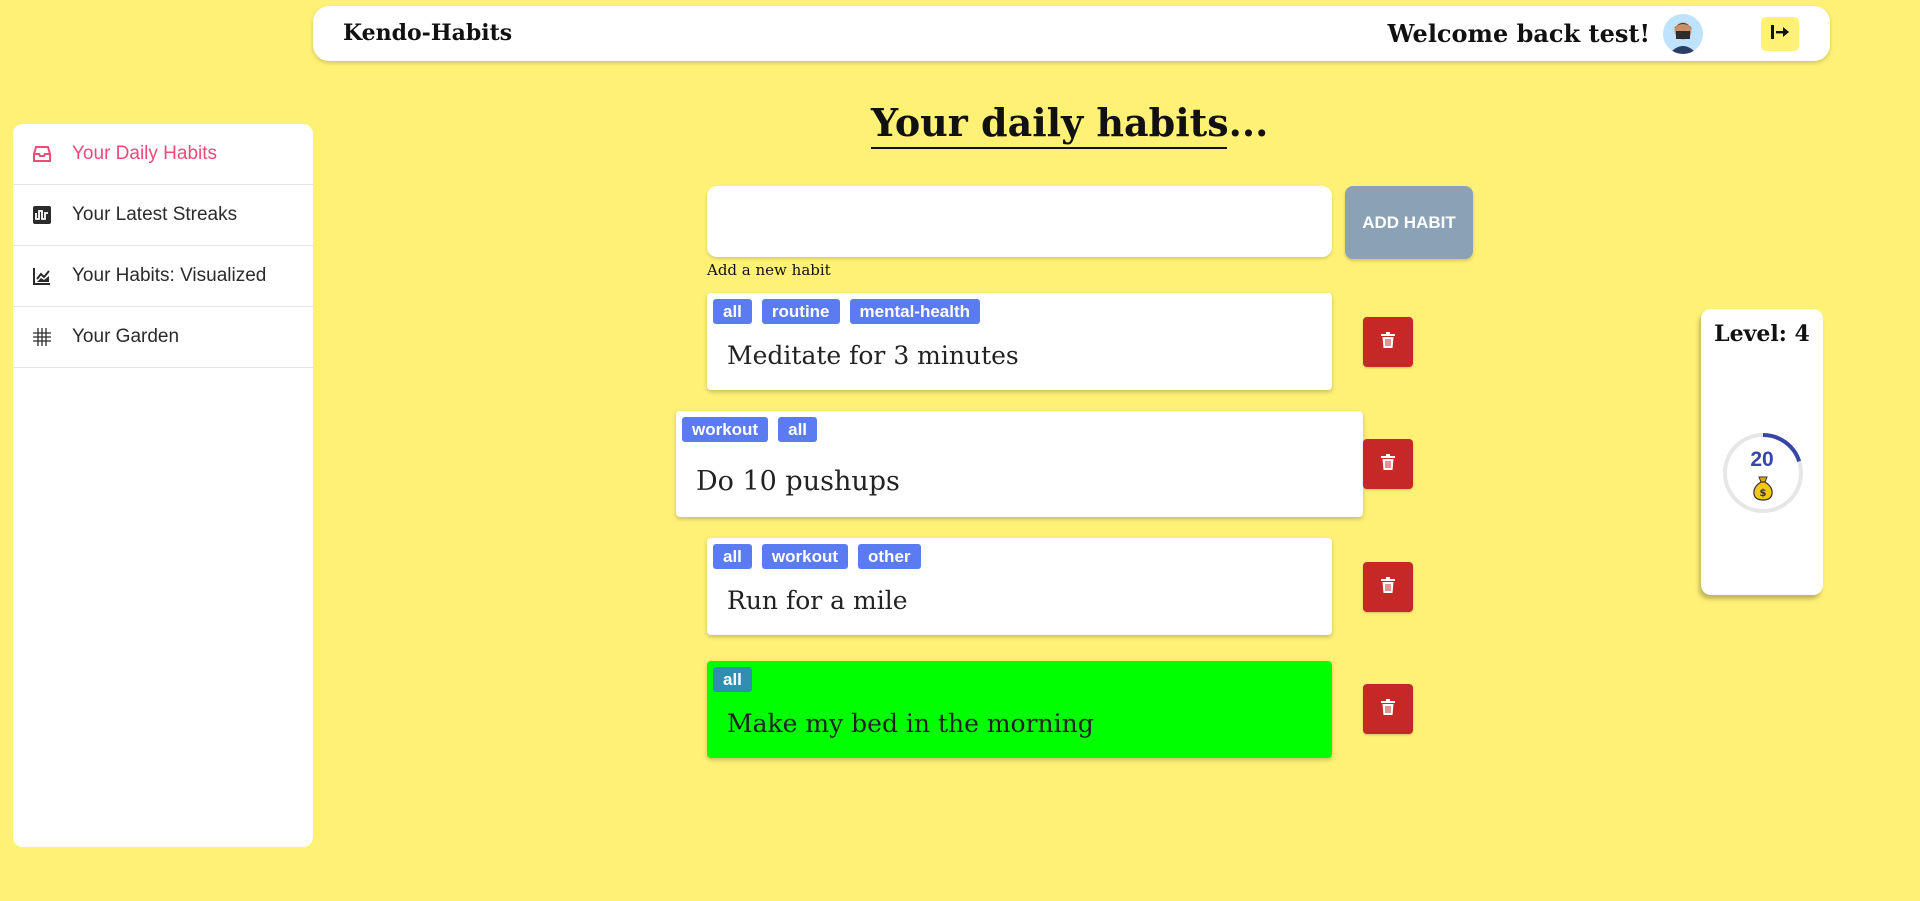 This screenshot has width=1920, height=901. I want to click on money-bag-icon: $, so click(1763, 488).